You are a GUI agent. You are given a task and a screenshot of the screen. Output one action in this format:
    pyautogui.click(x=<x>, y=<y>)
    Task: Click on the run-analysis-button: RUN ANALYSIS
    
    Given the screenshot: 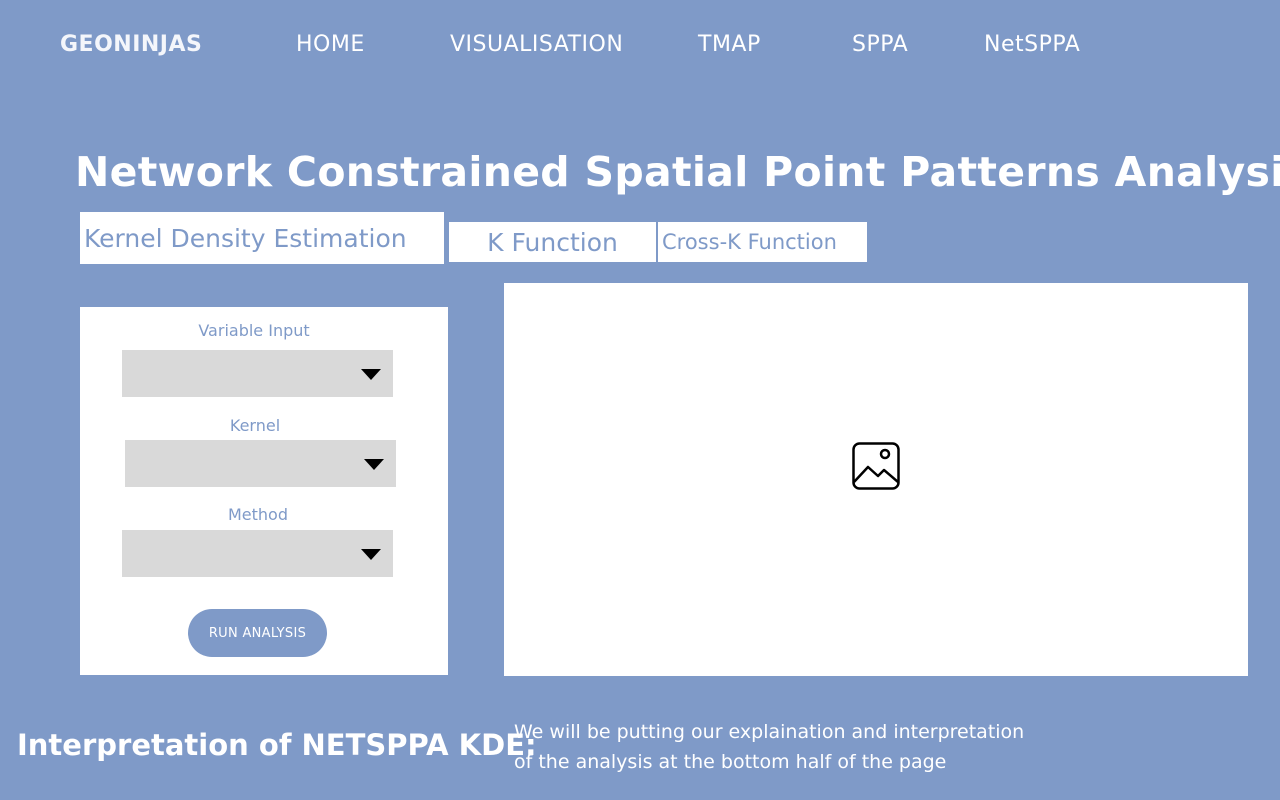 What is the action you would take?
    pyautogui.click(x=257, y=633)
    